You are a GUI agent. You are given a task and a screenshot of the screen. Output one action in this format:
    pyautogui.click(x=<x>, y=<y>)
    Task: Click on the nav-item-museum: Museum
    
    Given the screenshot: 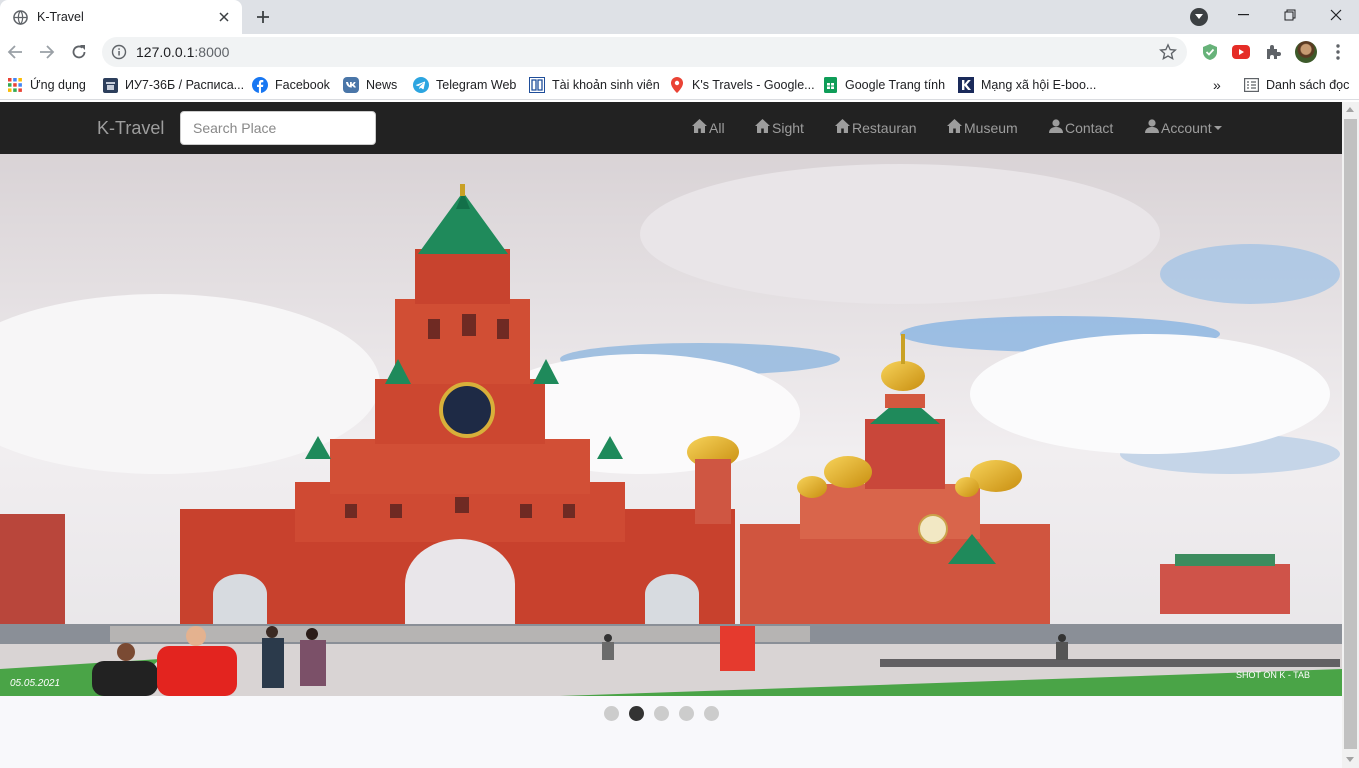 What is the action you would take?
    pyautogui.click(x=982, y=127)
    